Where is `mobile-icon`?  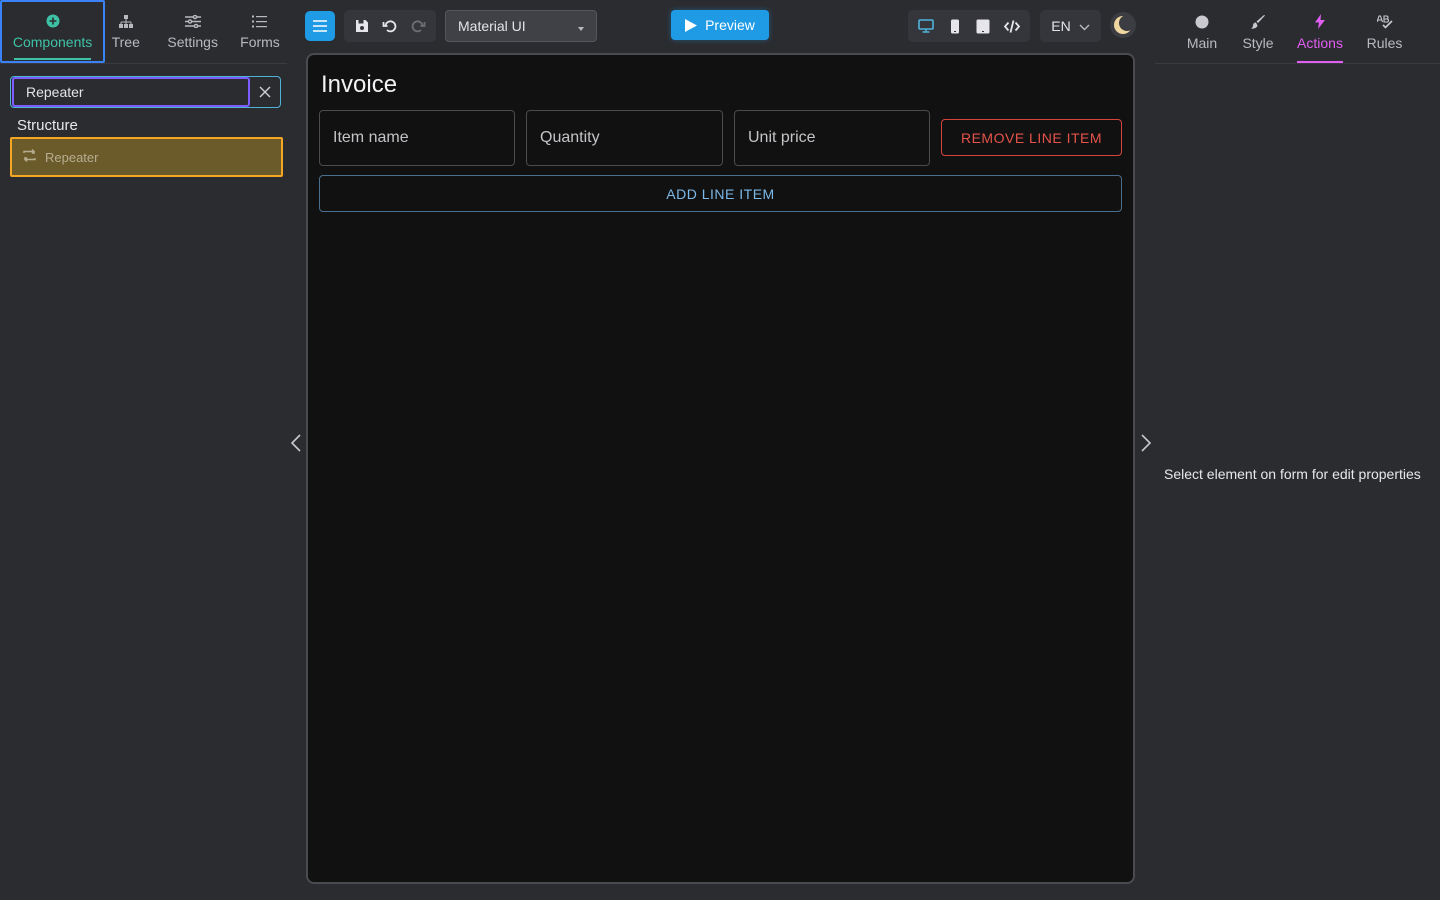
mobile-icon is located at coordinates (954, 26).